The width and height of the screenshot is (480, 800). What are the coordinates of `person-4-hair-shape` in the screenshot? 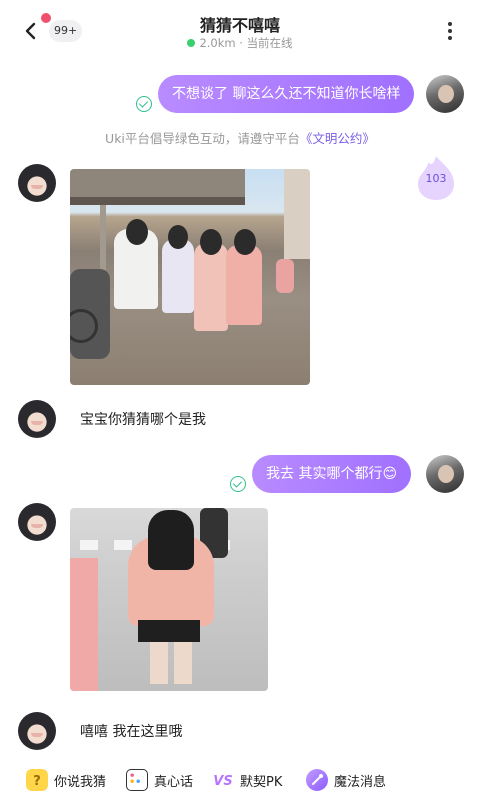 It's located at (245, 242).